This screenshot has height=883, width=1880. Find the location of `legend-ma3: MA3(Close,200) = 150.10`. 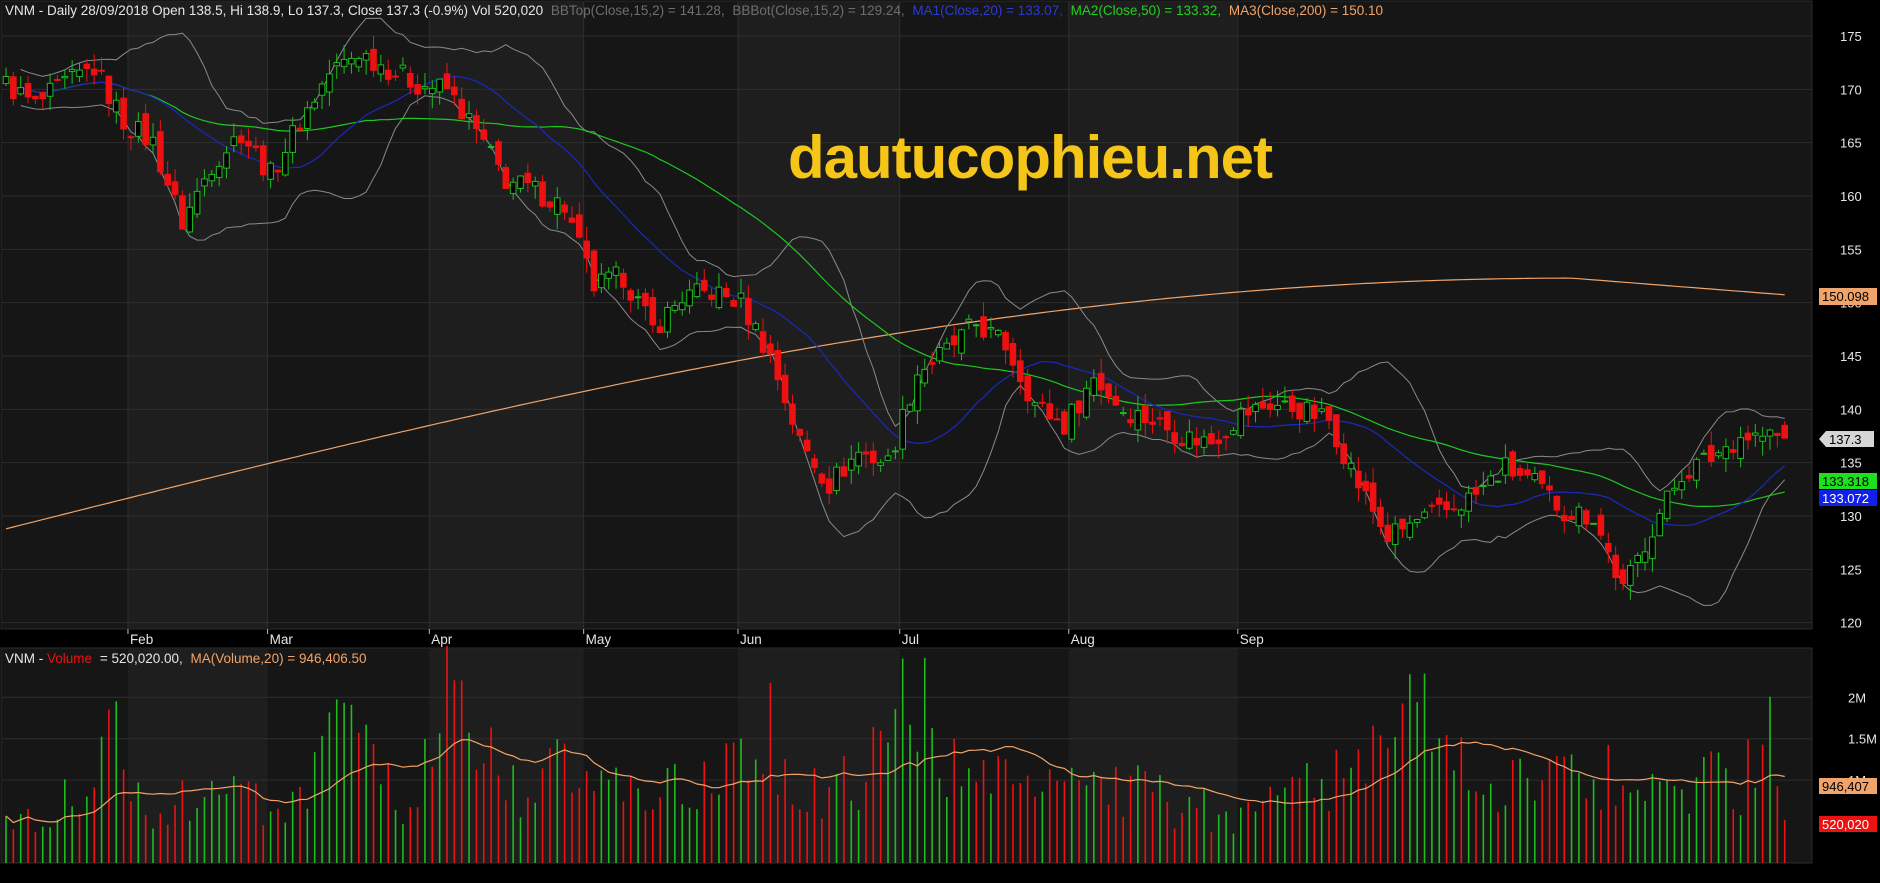

legend-ma3: MA3(Close,200) = 150.10 is located at coordinates (1306, 10).